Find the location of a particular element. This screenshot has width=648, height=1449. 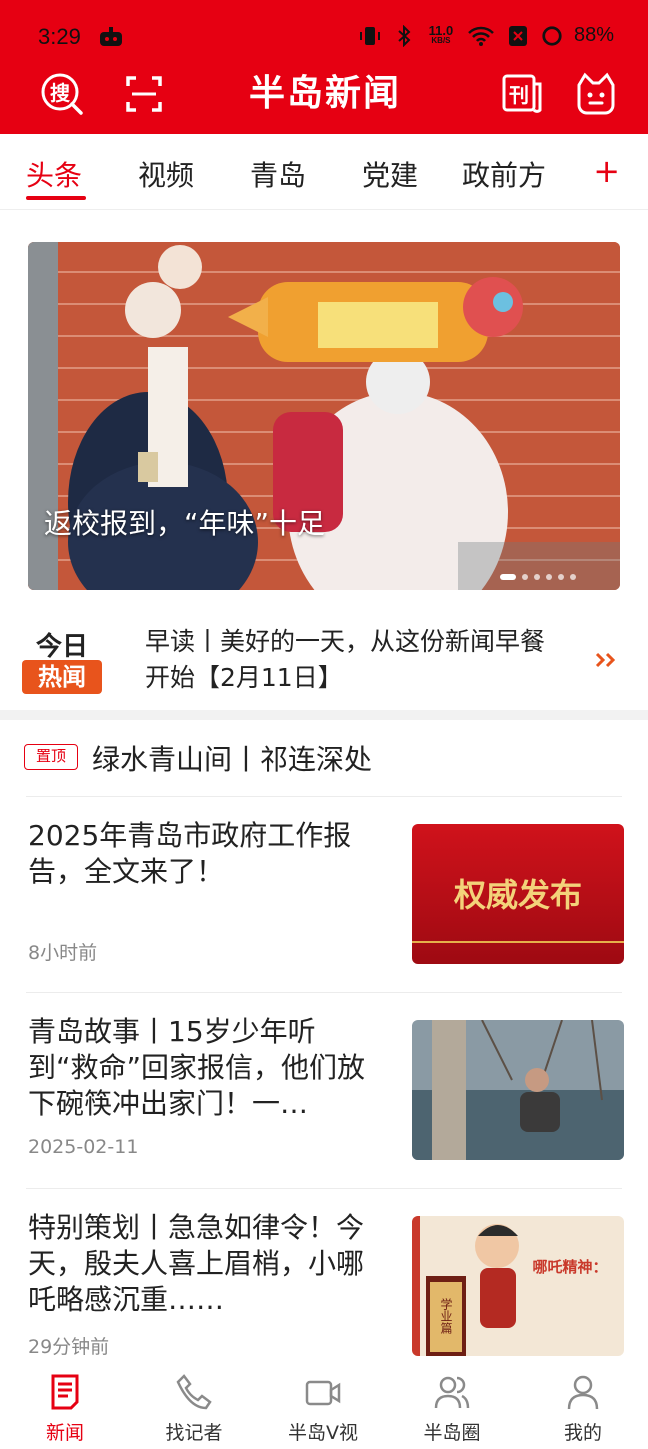

search-button: 搜 is located at coordinates (62, 94).